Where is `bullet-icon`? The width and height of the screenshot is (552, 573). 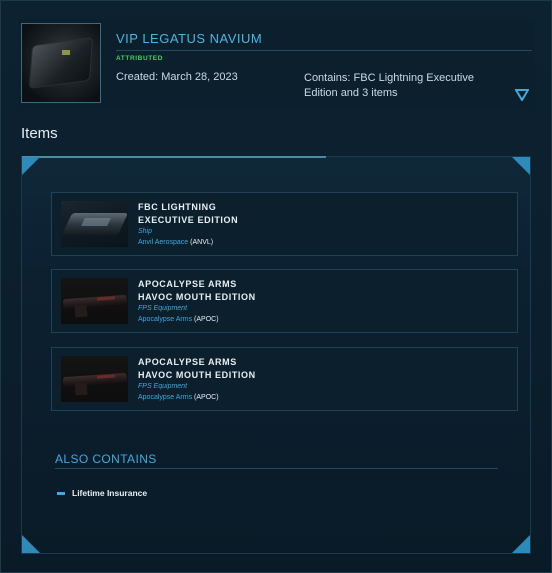
bullet-icon is located at coordinates (61, 493).